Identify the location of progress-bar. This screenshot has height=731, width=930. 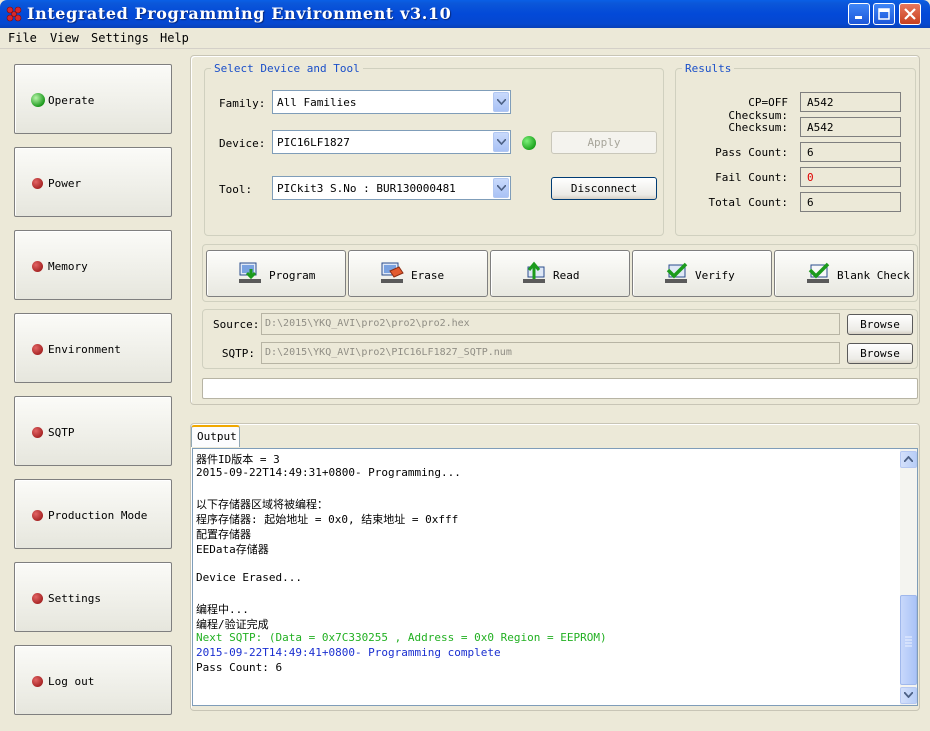
(560, 388).